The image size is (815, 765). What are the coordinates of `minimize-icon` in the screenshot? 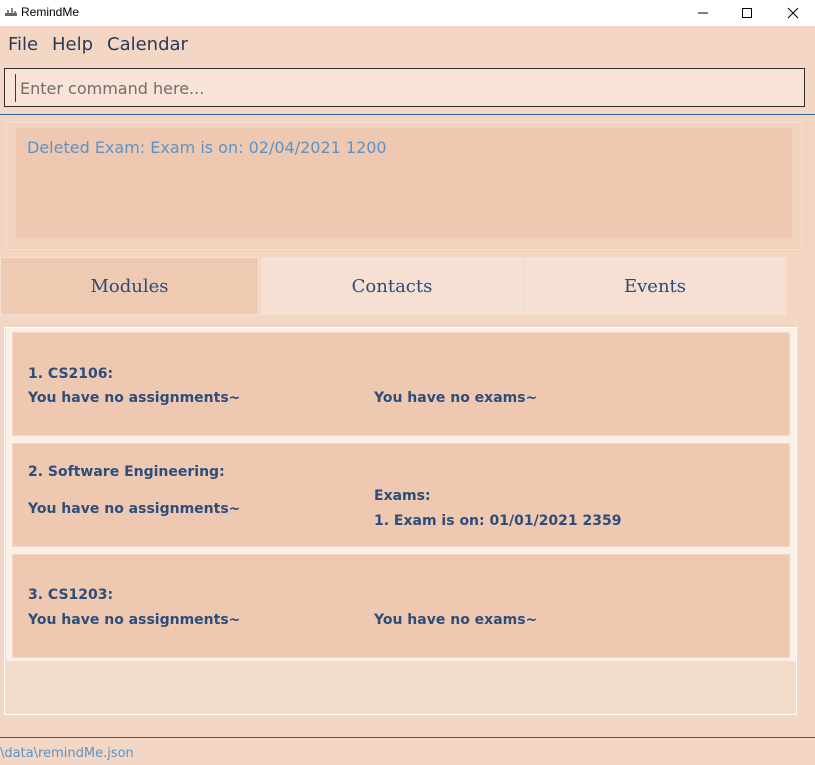 It's located at (703, 13).